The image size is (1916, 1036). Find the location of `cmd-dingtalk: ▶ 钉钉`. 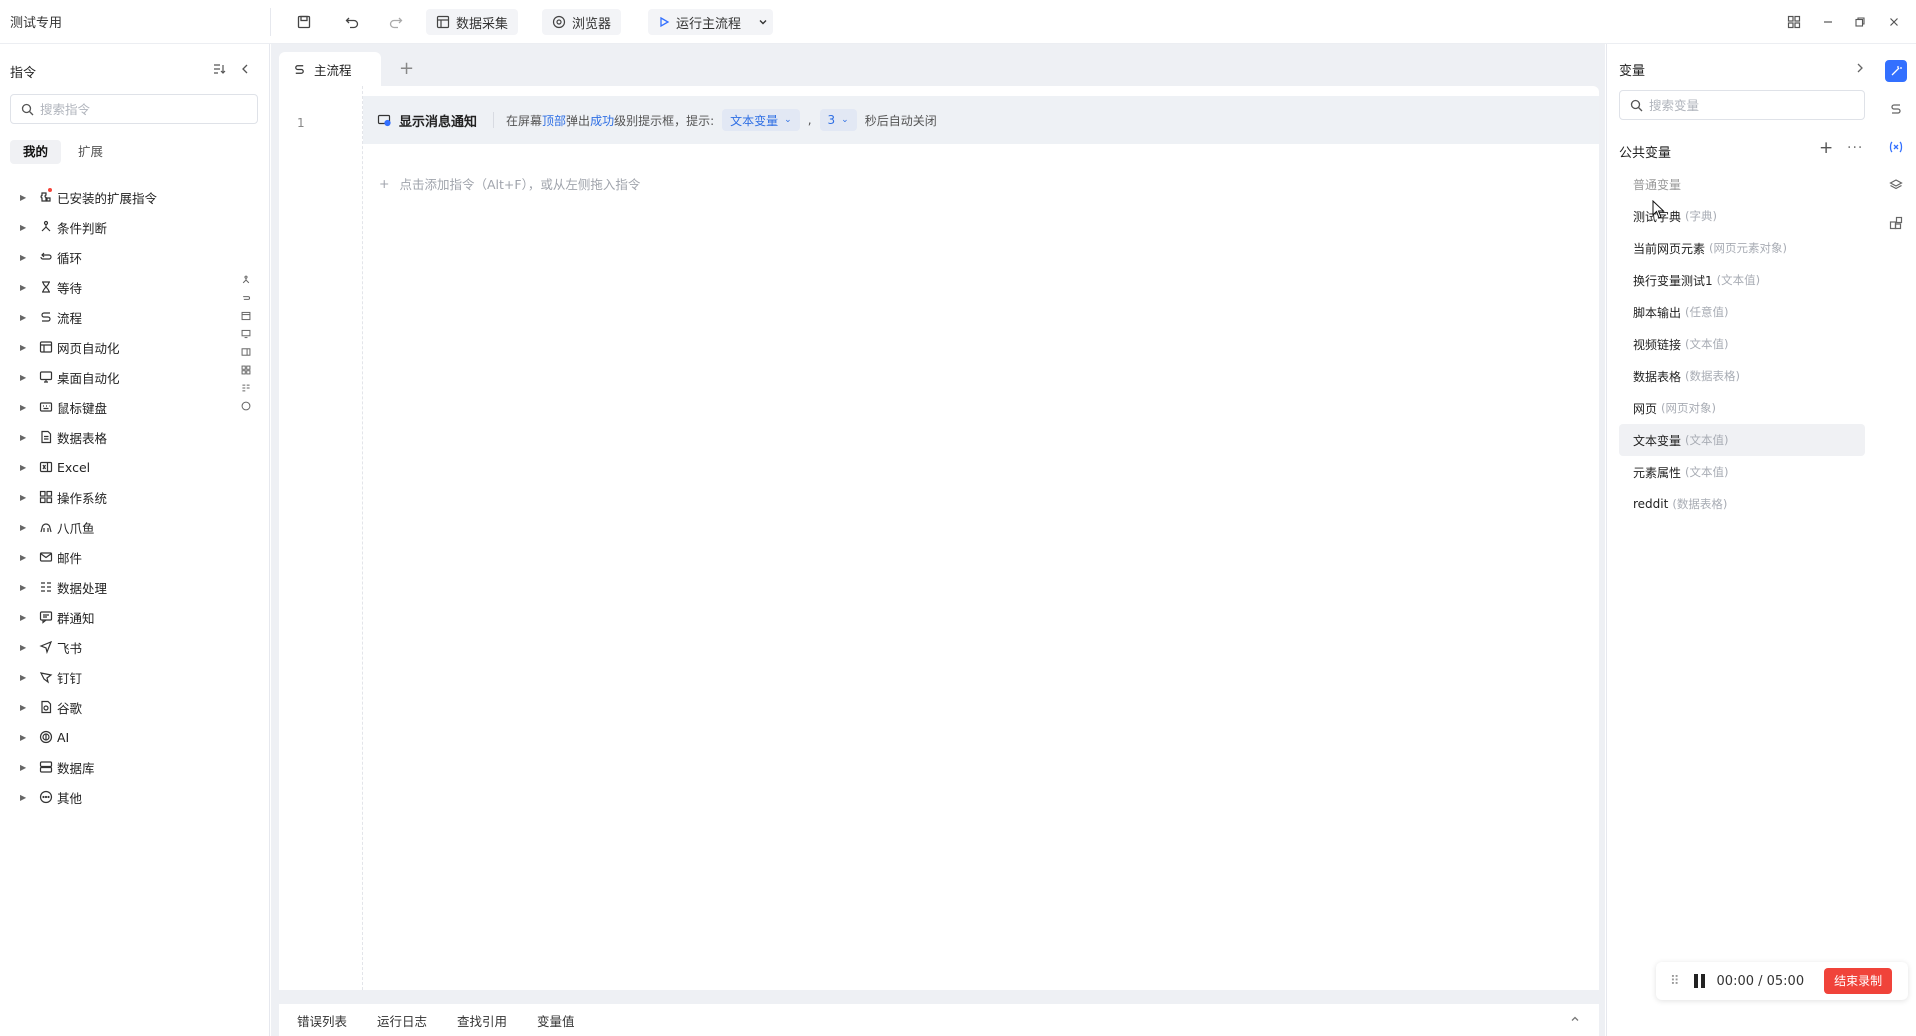

cmd-dingtalk: ▶ 钉钉 is located at coordinates (135, 677).